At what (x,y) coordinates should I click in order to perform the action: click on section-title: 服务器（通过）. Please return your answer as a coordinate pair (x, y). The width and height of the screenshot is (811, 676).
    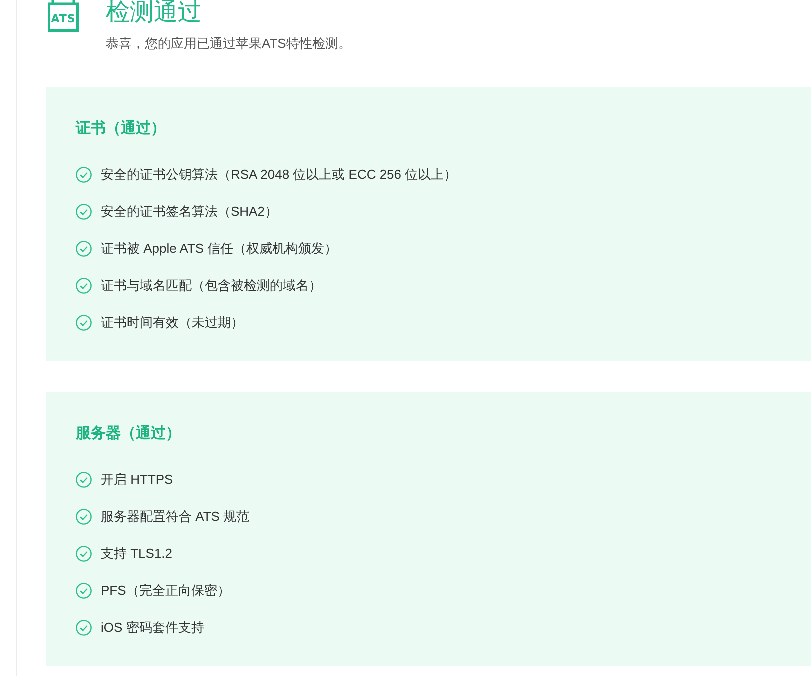
    Looking at the image, I should click on (129, 434).